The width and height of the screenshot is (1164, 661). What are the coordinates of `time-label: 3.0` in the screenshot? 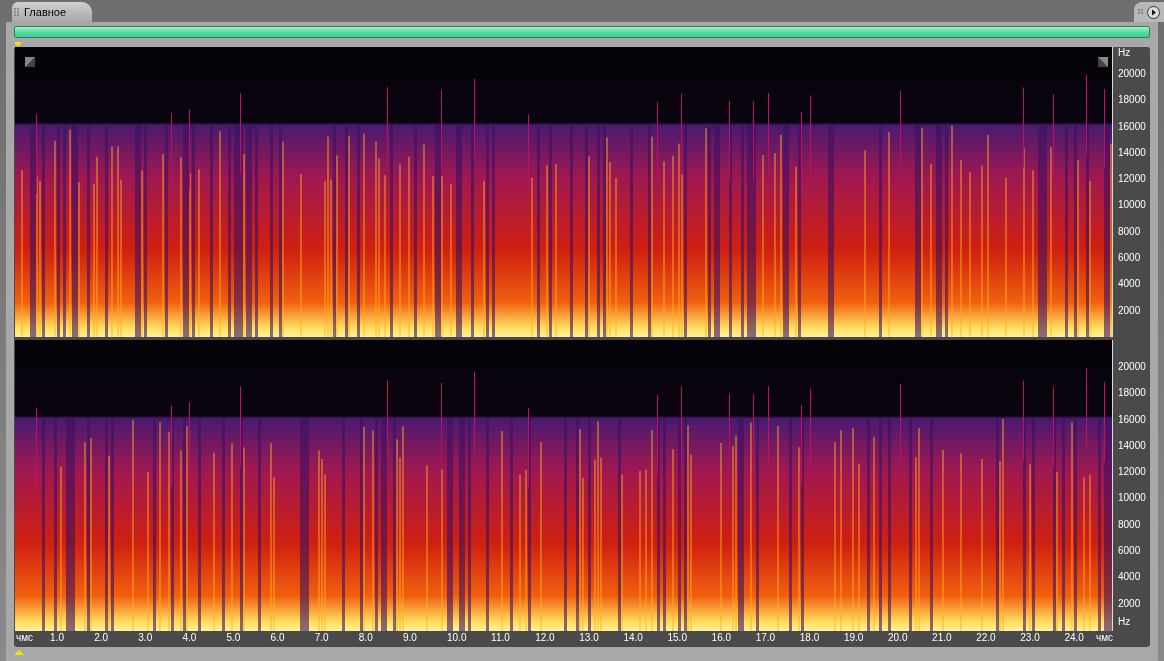 It's located at (145, 638).